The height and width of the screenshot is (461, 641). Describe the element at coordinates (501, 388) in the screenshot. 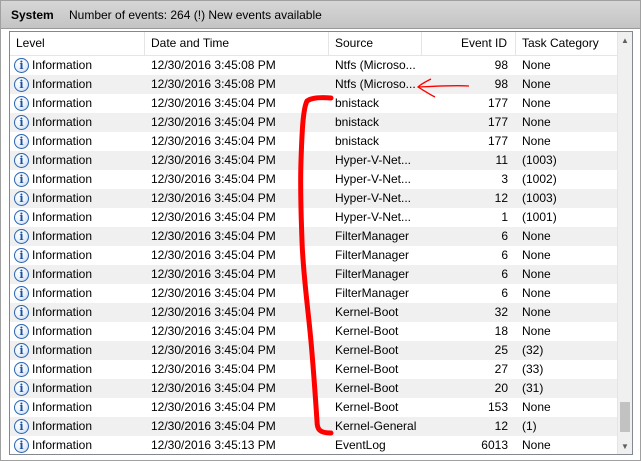

I see `cell-event-id: 20` at that location.